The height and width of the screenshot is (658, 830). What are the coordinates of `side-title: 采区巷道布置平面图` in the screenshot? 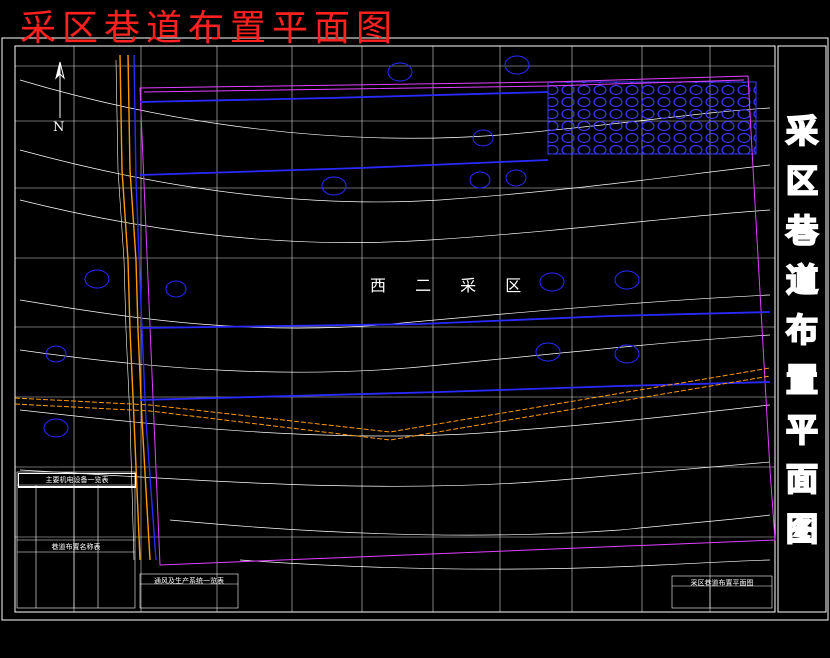 It's located at (802, 330).